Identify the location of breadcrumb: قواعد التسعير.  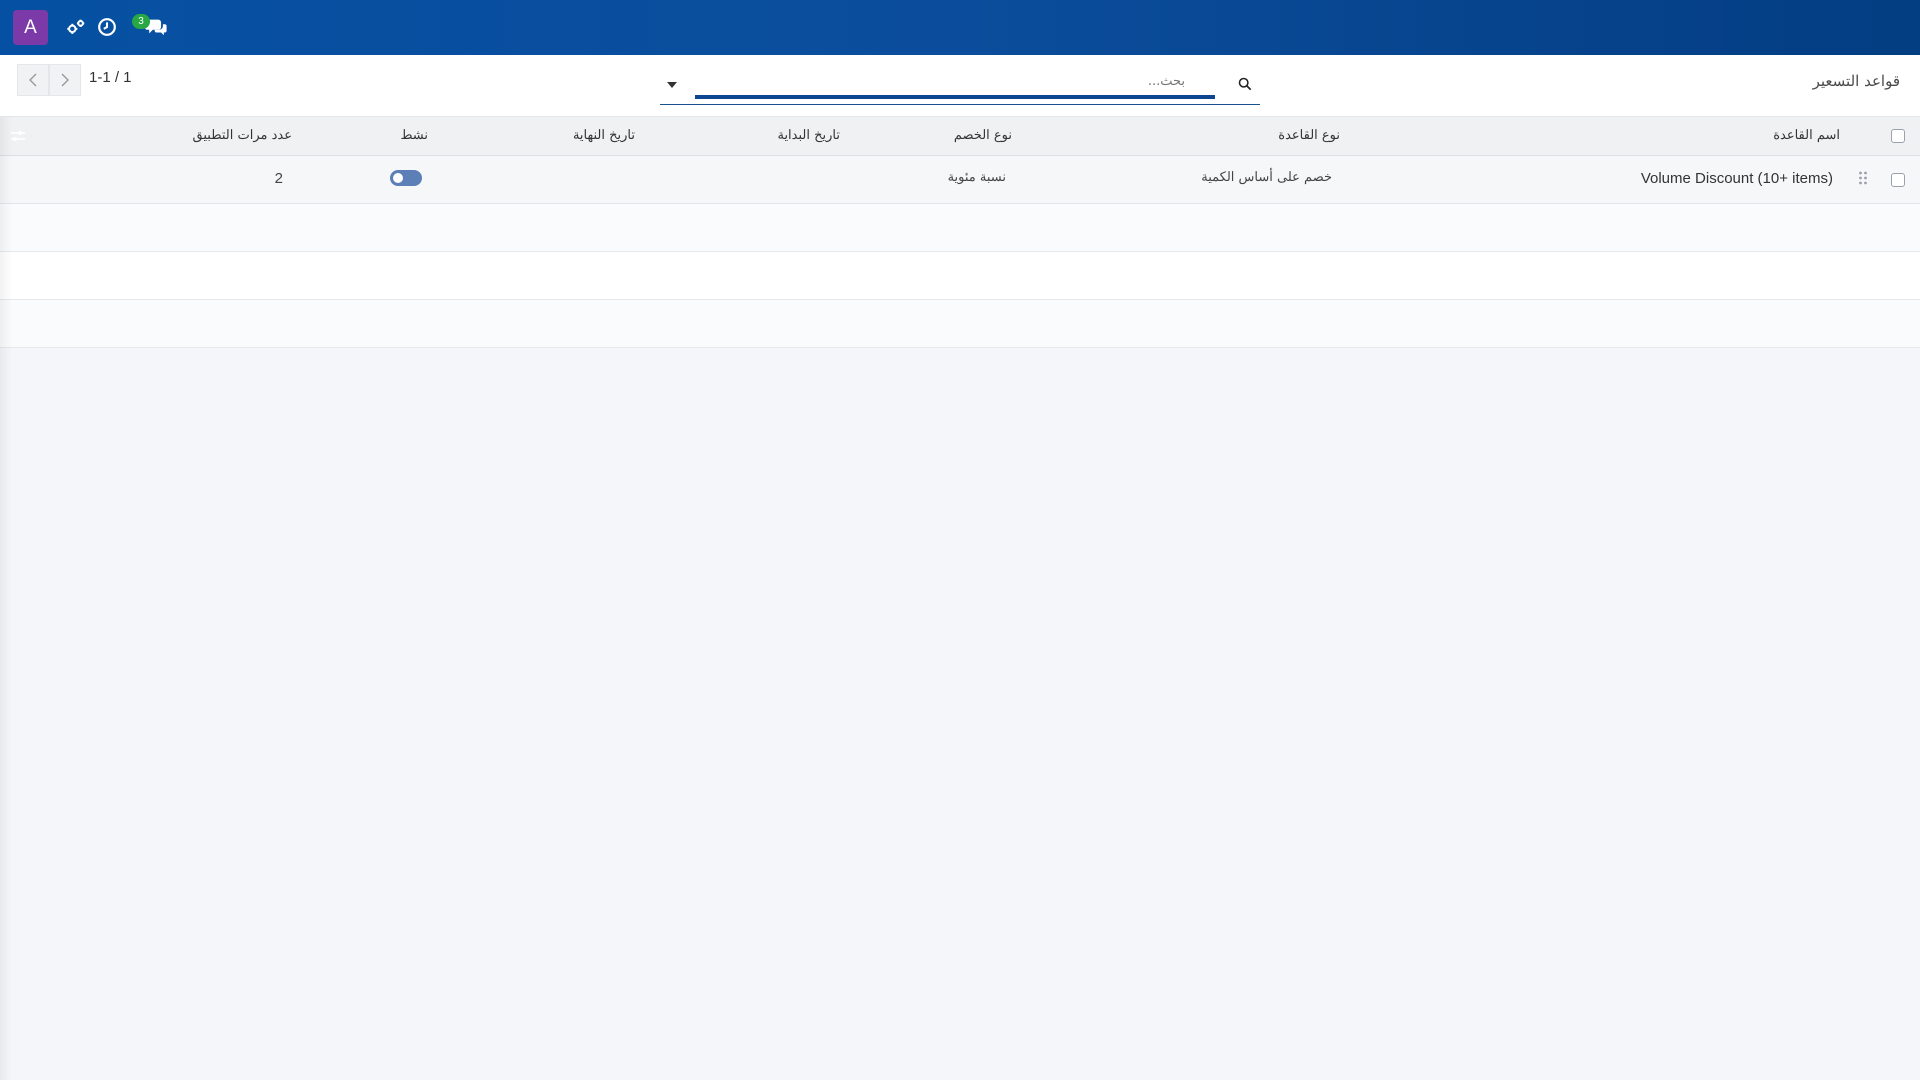
(1856, 81).